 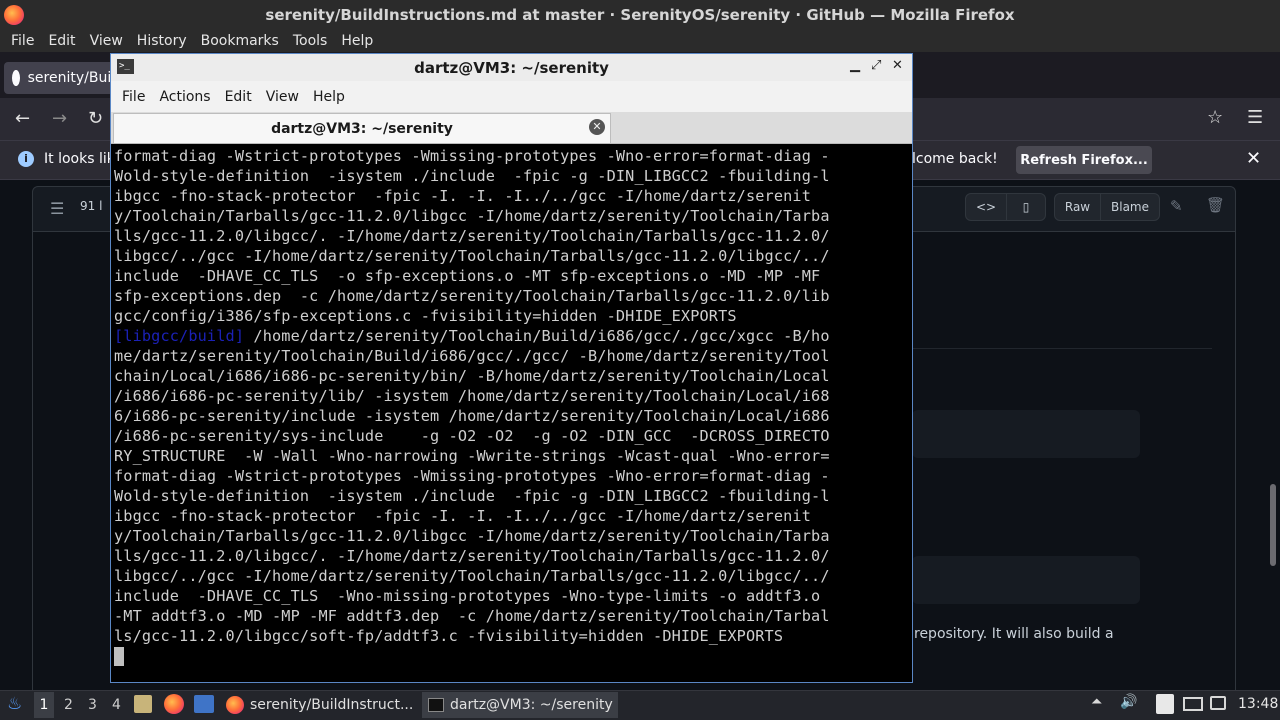 What do you see at coordinates (1128, 702) in the screenshot?
I see `volume-icon: 🔊` at bounding box center [1128, 702].